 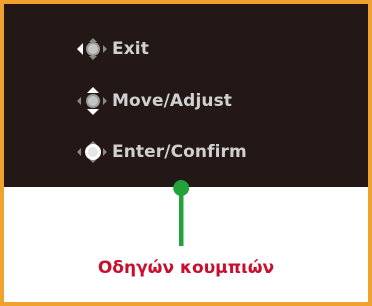 I want to click on callout-line, so click(x=181, y=217).